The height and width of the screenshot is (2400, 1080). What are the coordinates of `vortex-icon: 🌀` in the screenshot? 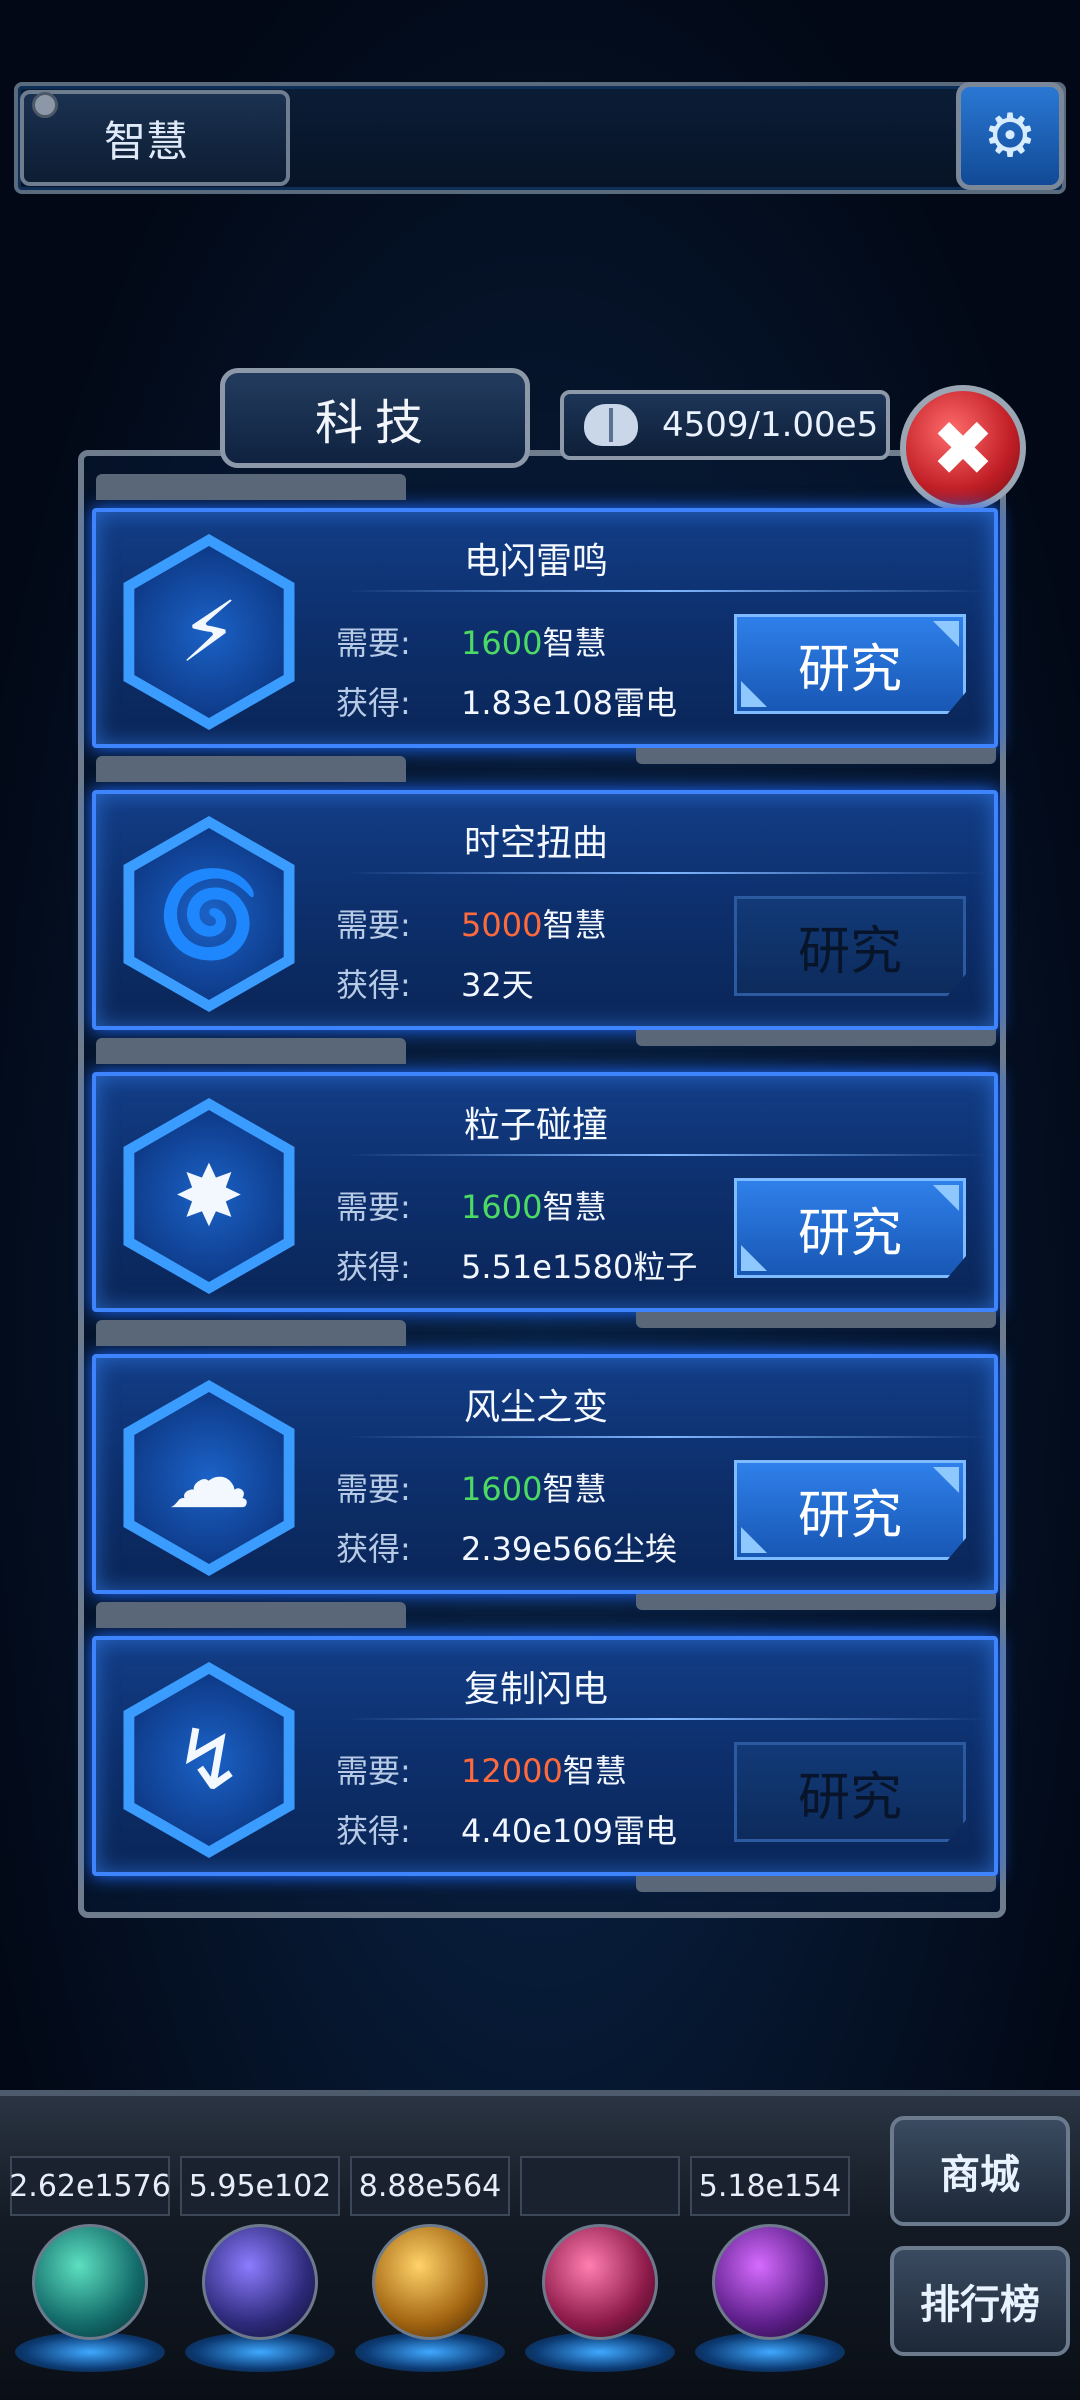 It's located at (209, 914).